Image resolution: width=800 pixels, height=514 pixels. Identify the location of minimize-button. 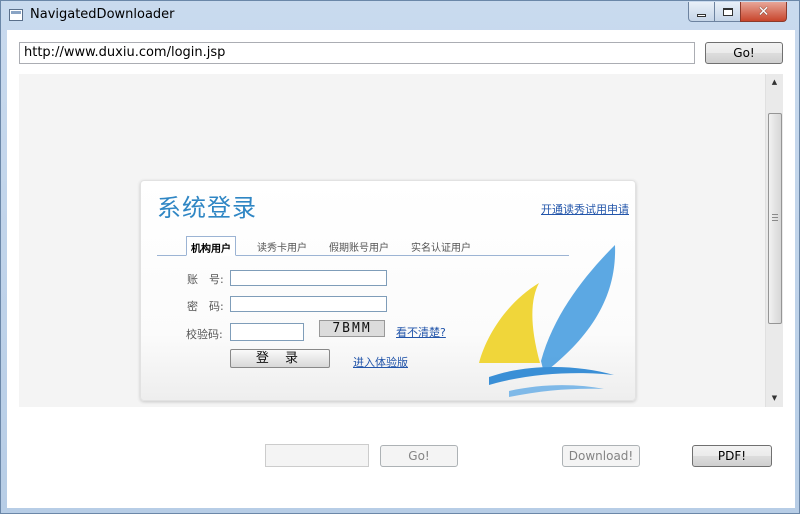
(701, 12).